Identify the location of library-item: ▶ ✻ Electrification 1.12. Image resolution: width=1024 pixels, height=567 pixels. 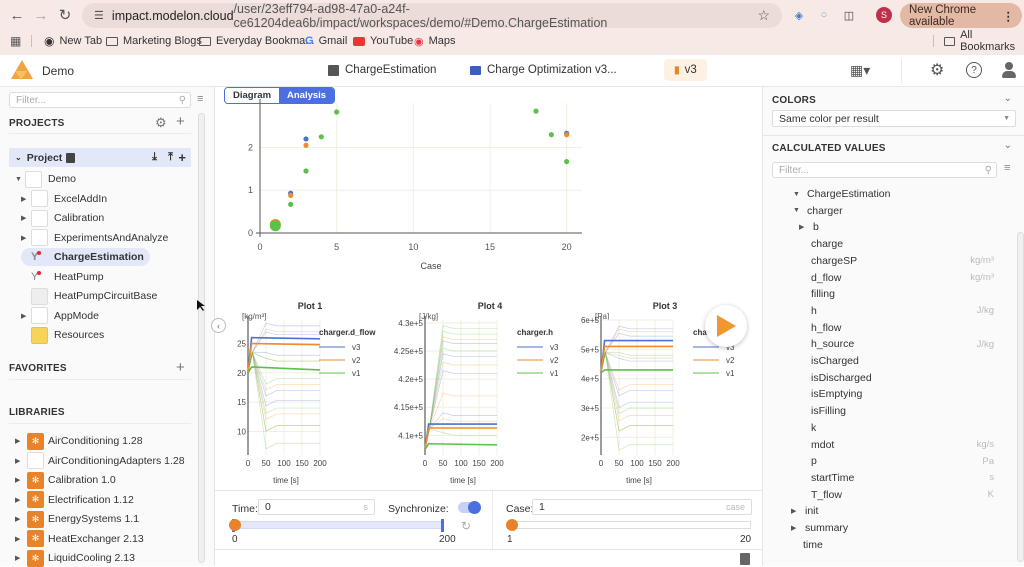
(74, 500).